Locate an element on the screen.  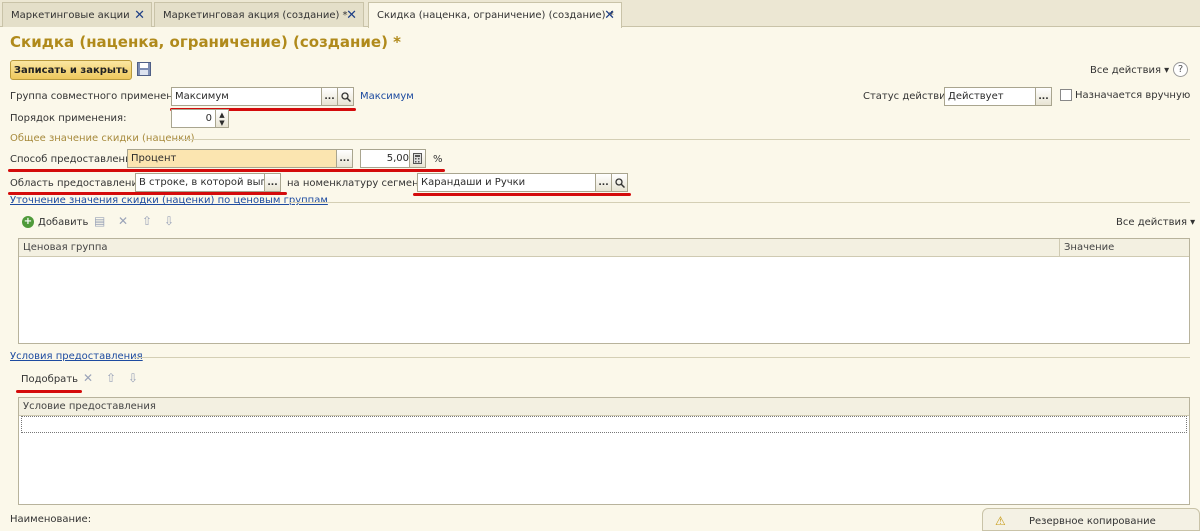
all-actions-menu: Все действия ▾ is located at coordinates (1129, 70).